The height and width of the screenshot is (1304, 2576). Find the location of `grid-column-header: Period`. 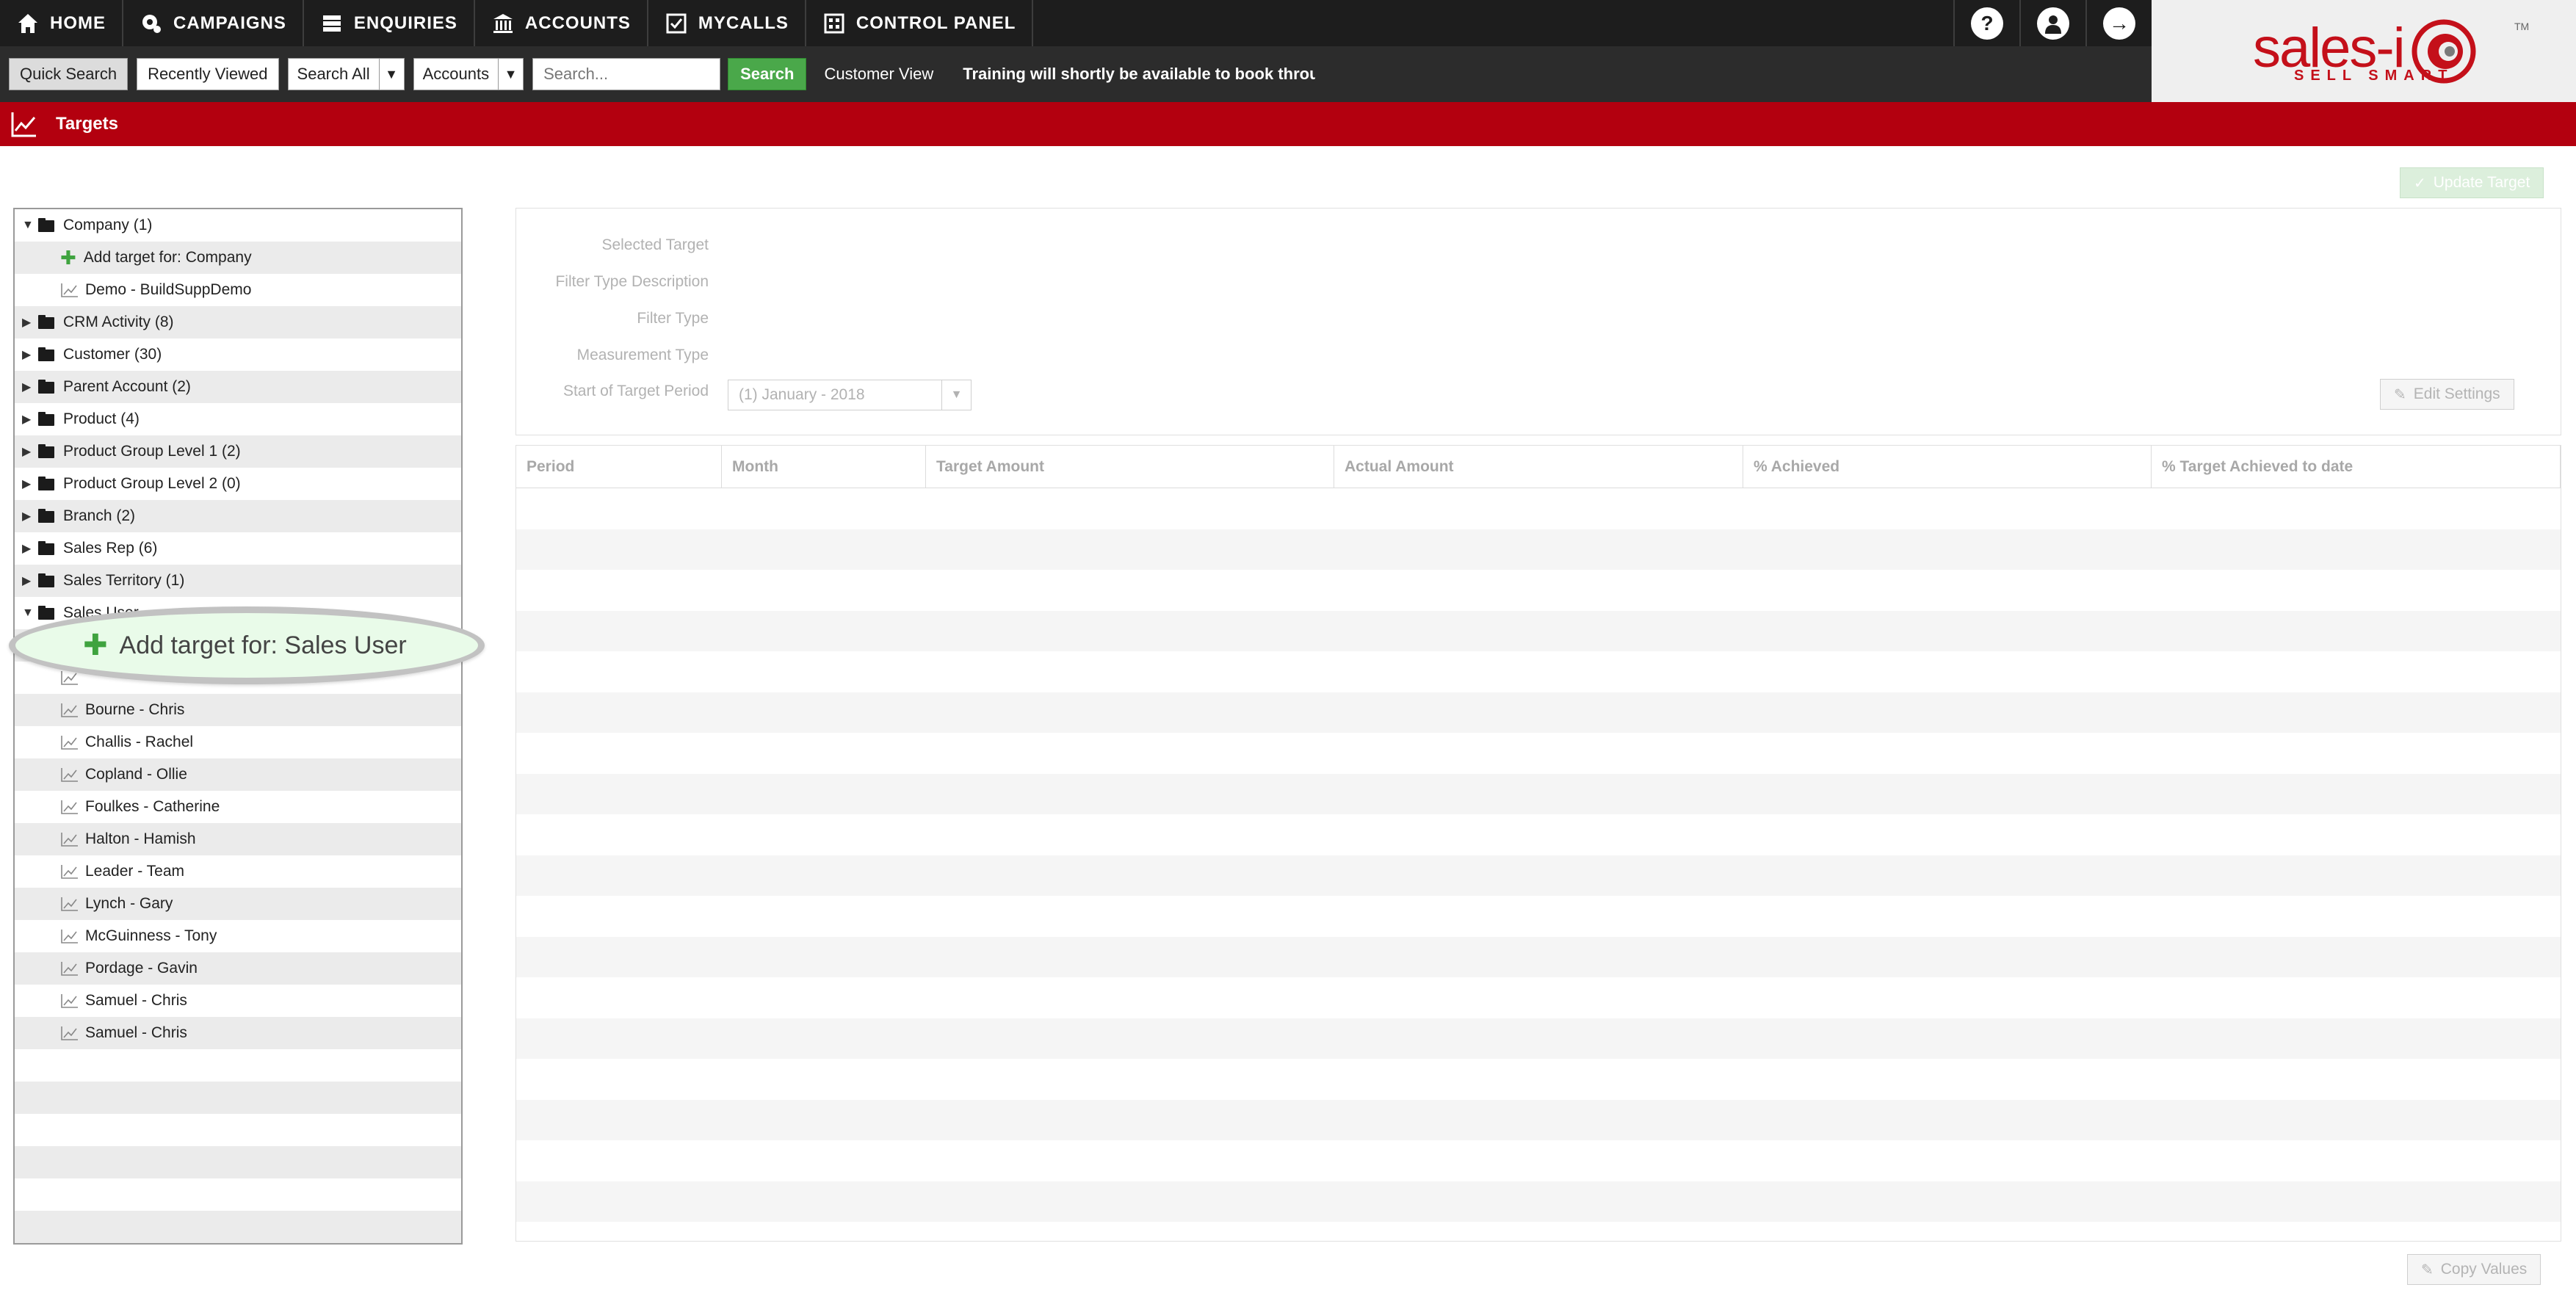

grid-column-header: Period is located at coordinates (619, 467).